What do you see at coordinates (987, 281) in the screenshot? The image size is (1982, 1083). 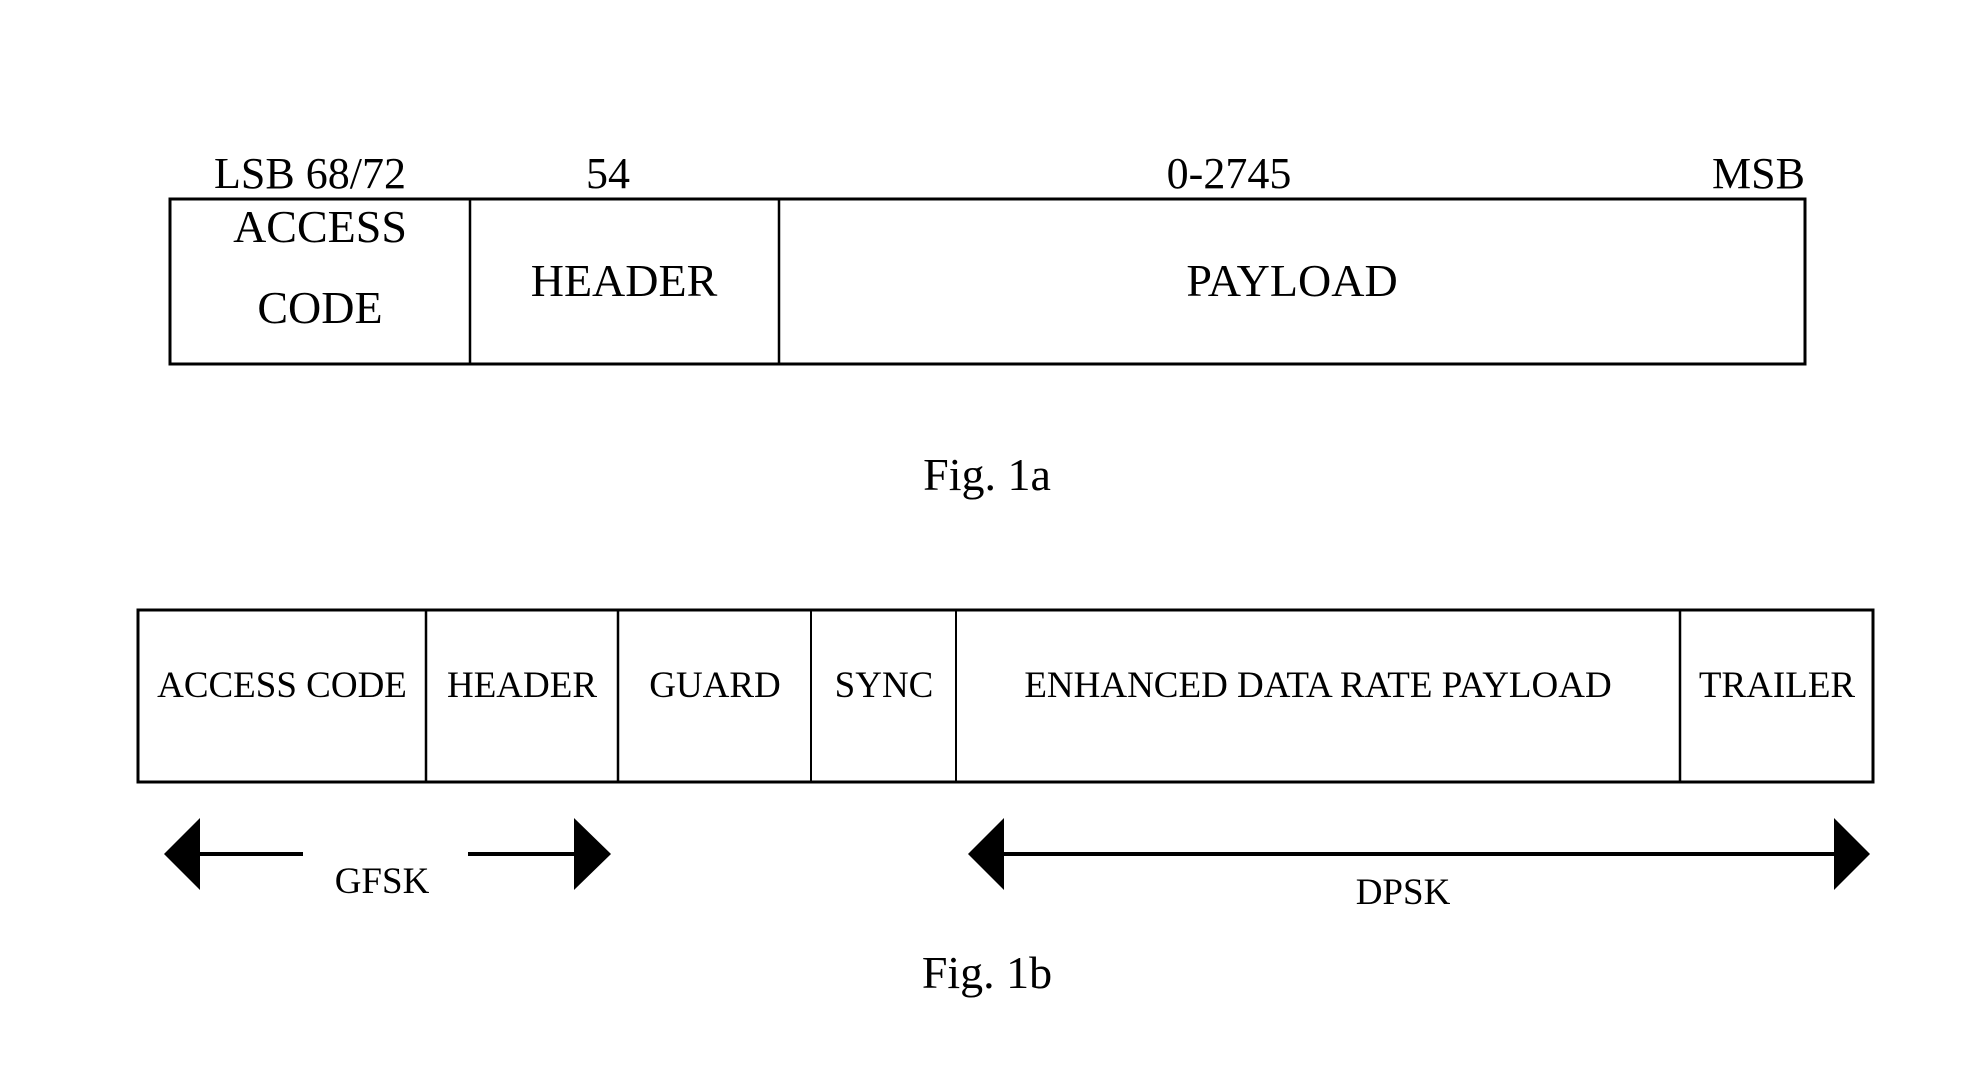 I see `fig1a-frame` at bounding box center [987, 281].